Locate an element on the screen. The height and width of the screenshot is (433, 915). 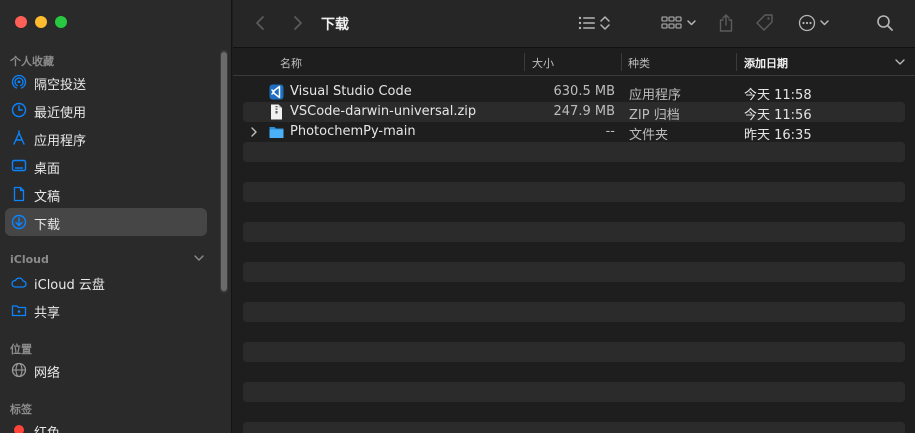
file-name: PhotochemPy-main is located at coordinates (353, 131).